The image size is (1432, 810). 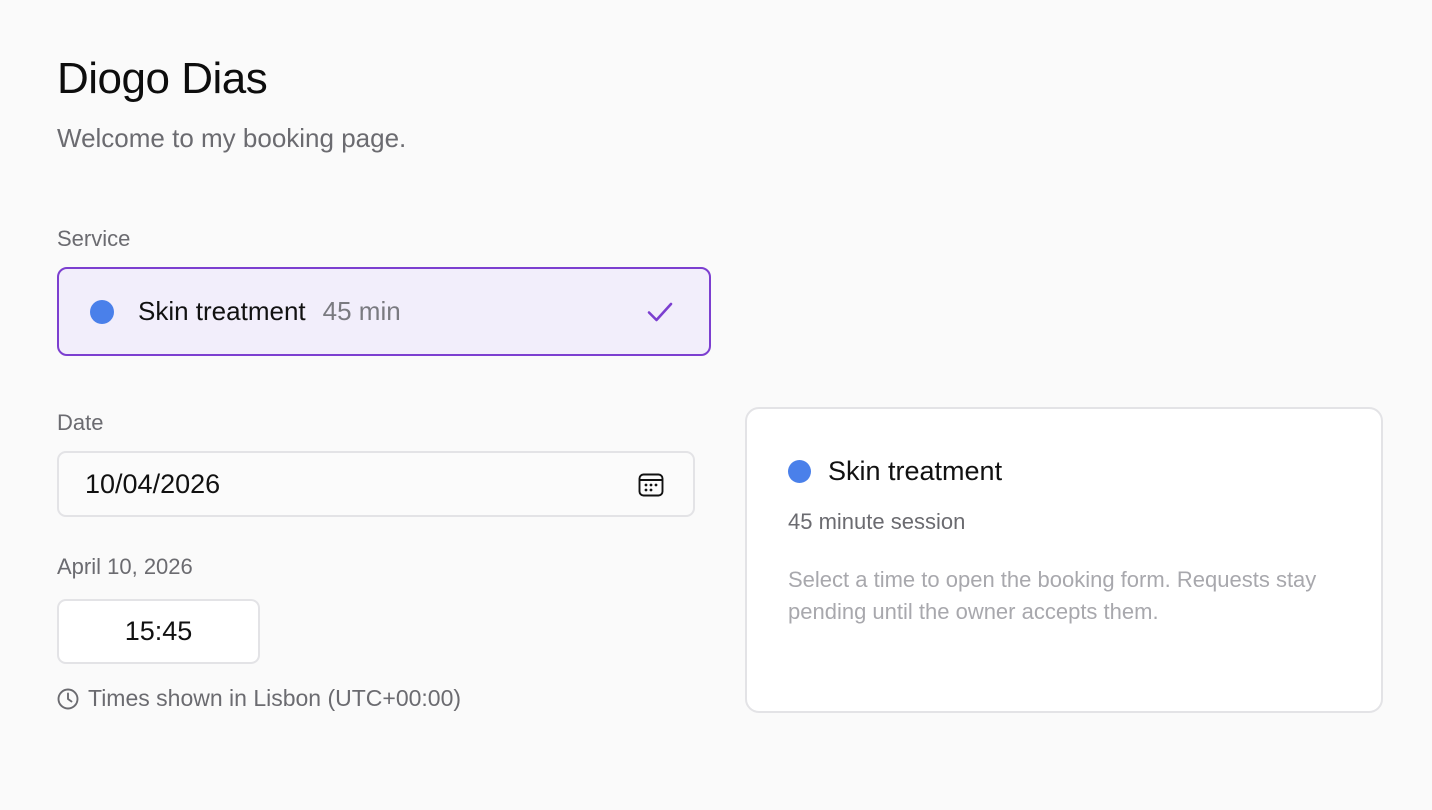 What do you see at coordinates (162, 78) in the screenshot?
I see `page-title: Diogo Dias` at bounding box center [162, 78].